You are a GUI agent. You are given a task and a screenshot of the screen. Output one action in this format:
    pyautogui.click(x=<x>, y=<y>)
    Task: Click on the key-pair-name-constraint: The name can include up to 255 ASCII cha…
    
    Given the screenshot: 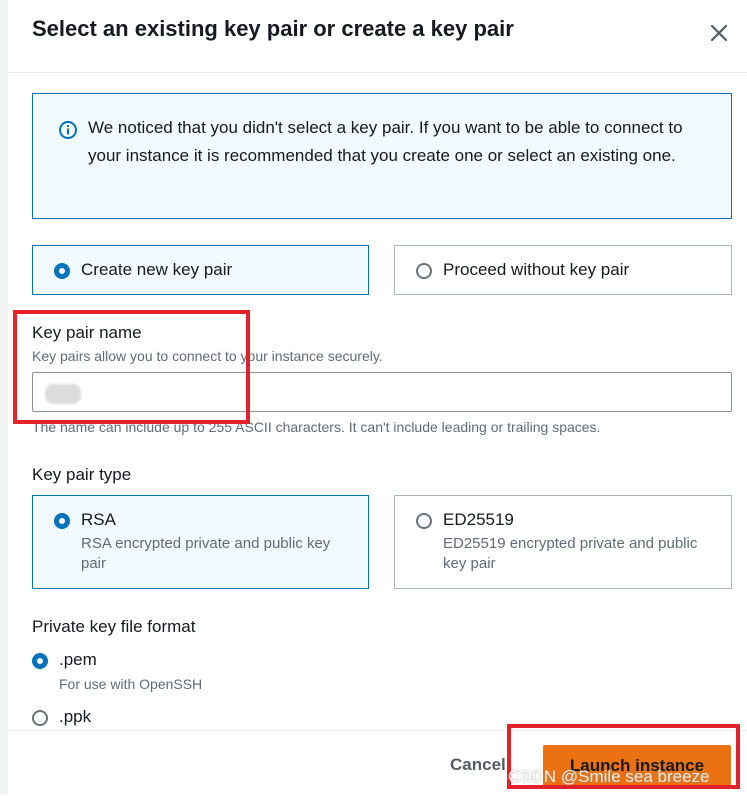 What is the action you would take?
    pyautogui.click(x=316, y=427)
    